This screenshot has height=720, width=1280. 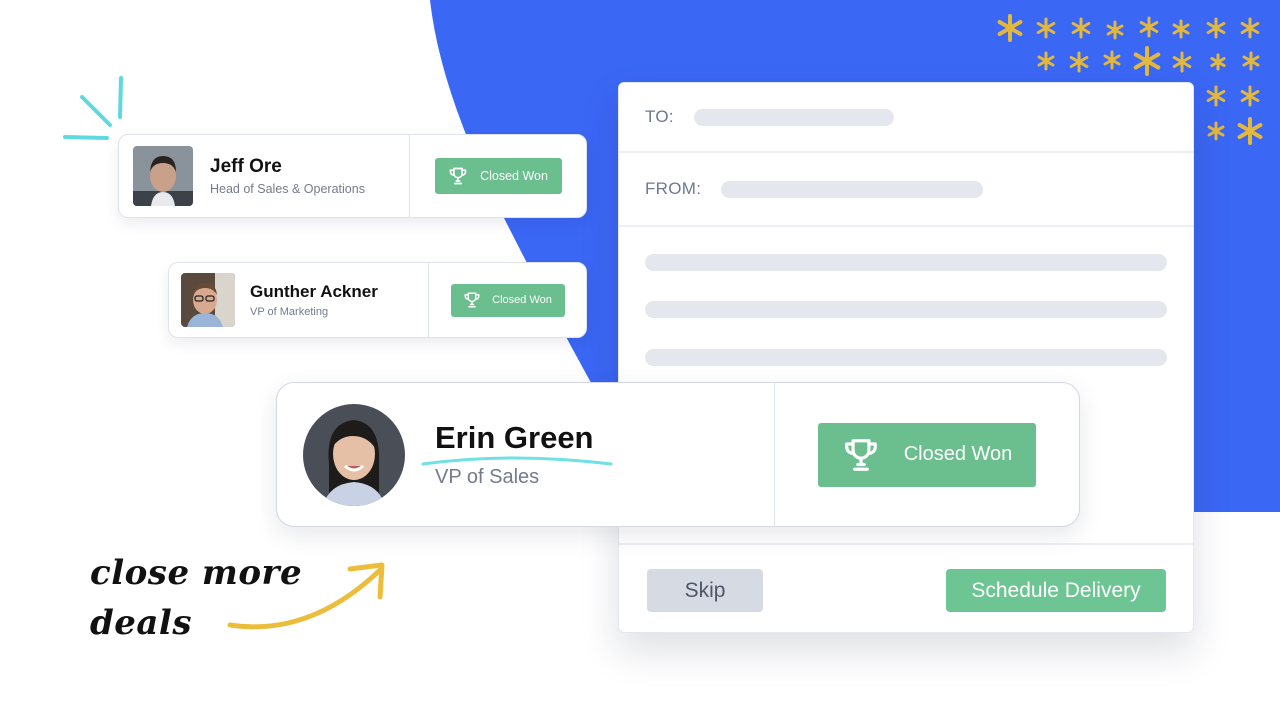 I want to click on skip-button: Skip, so click(x=705, y=590).